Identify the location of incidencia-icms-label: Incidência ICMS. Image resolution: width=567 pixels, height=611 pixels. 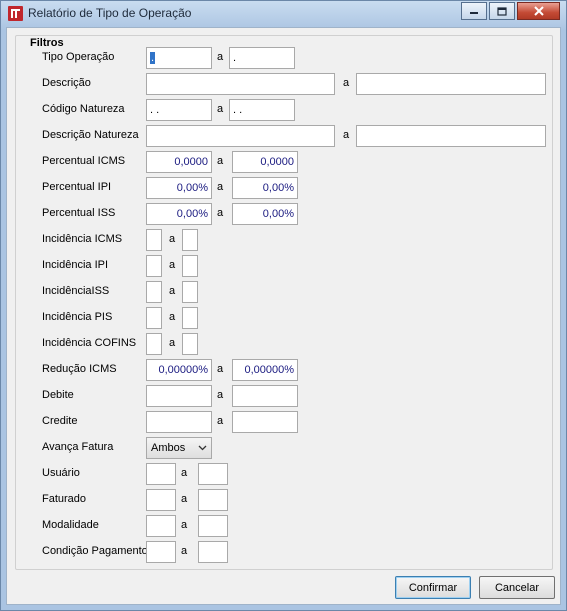
(82, 239).